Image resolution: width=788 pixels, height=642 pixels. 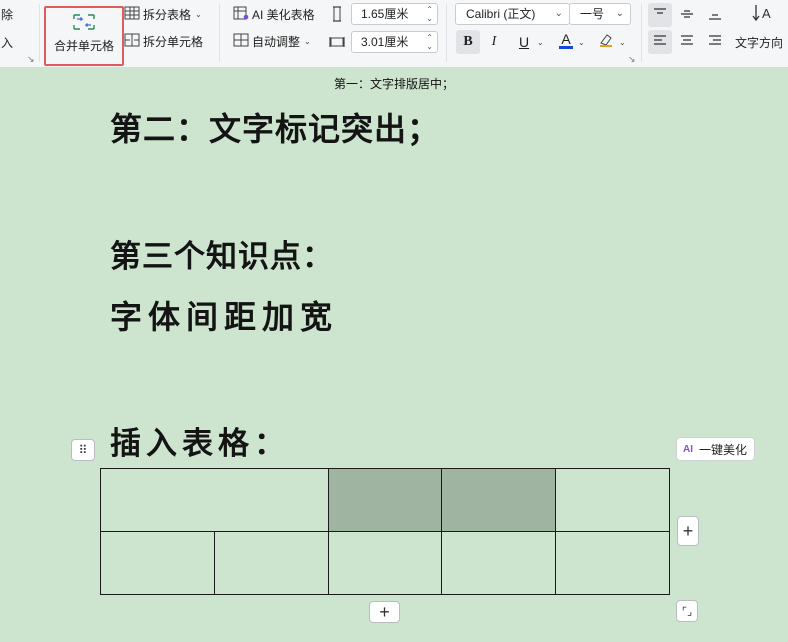 I want to click on underline-button: U, so click(x=524, y=42).